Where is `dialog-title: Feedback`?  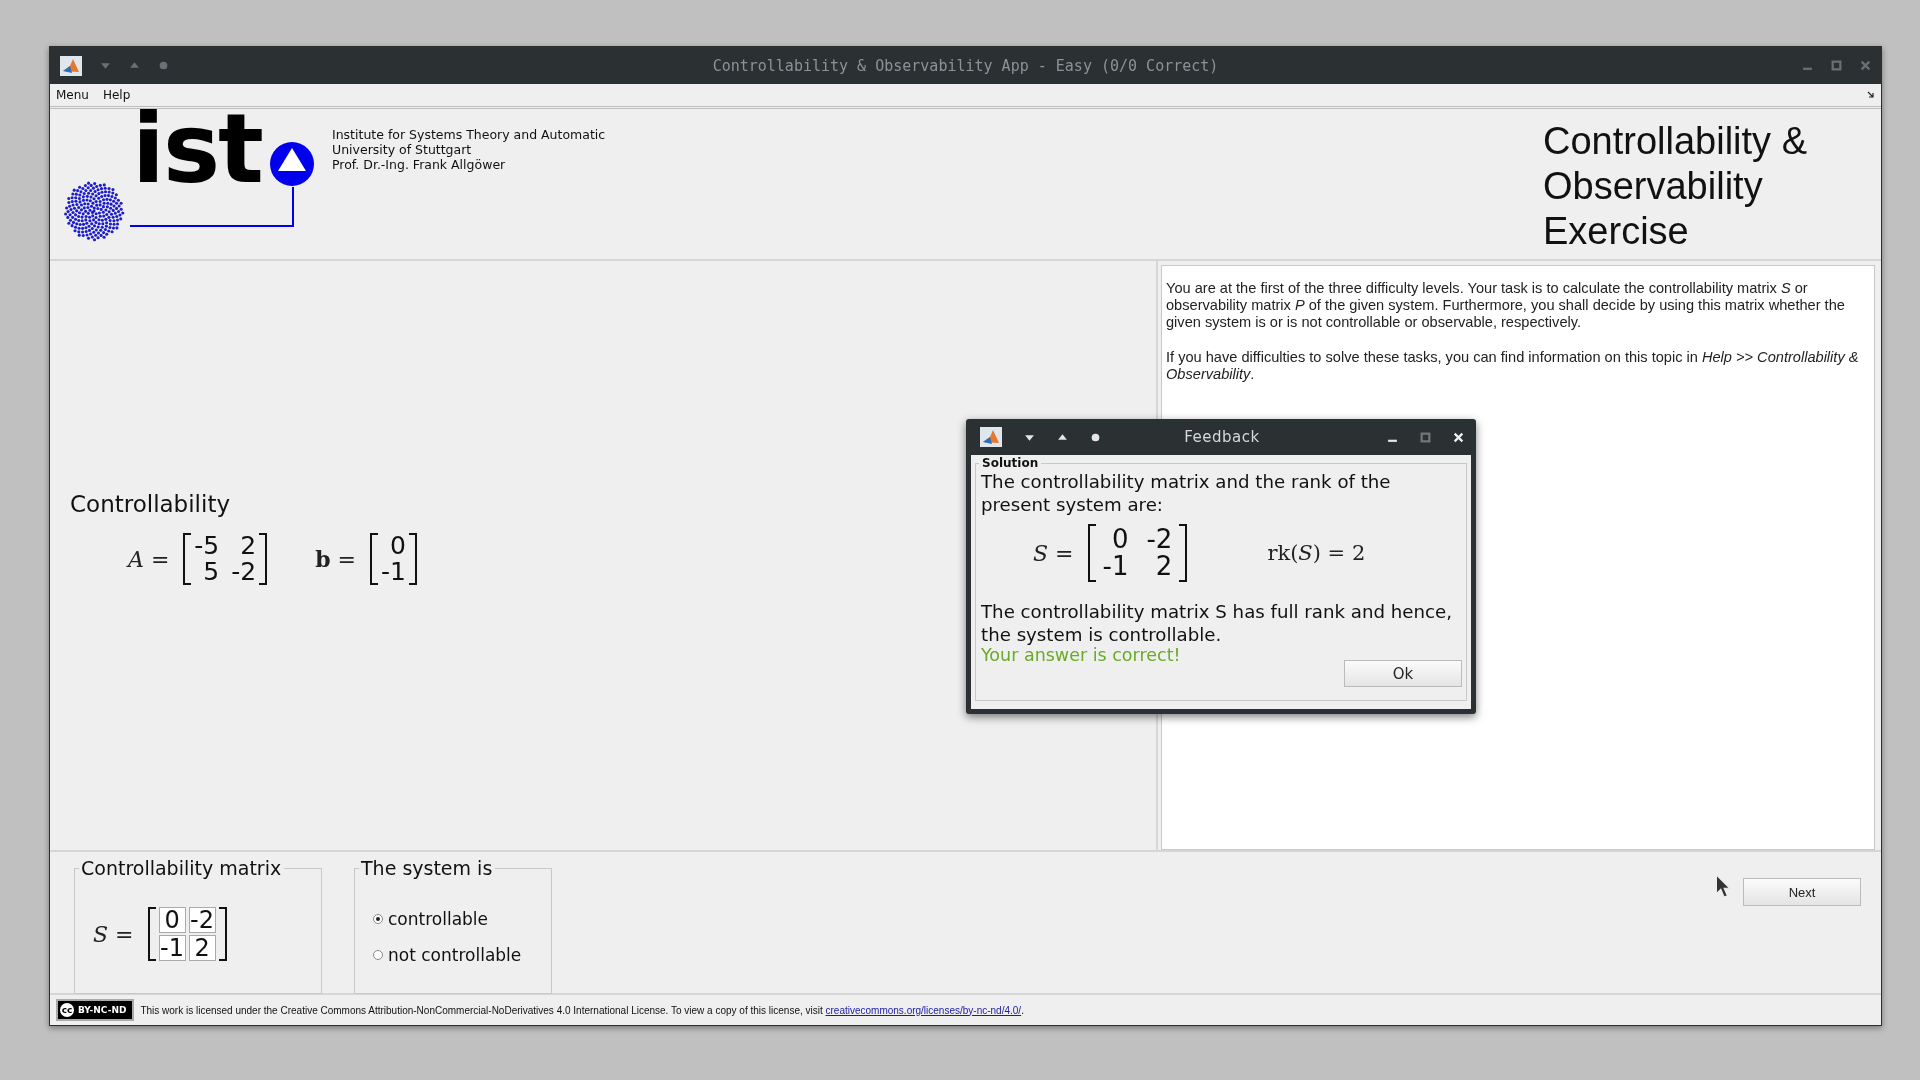 dialog-title: Feedback is located at coordinates (1222, 437).